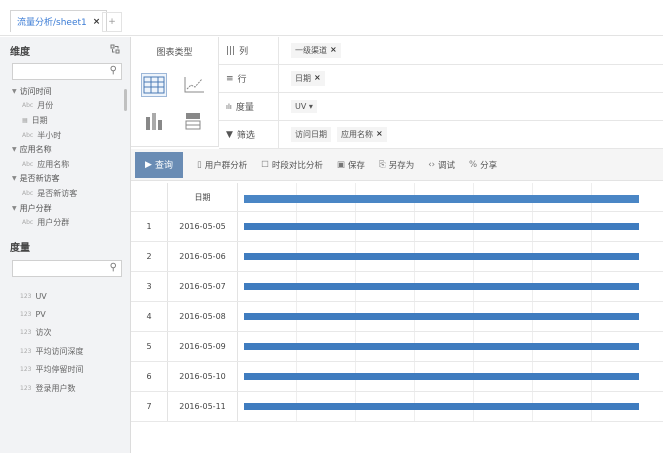 This screenshot has height=453, width=663. I want to click on row-number: 5, so click(149, 346).